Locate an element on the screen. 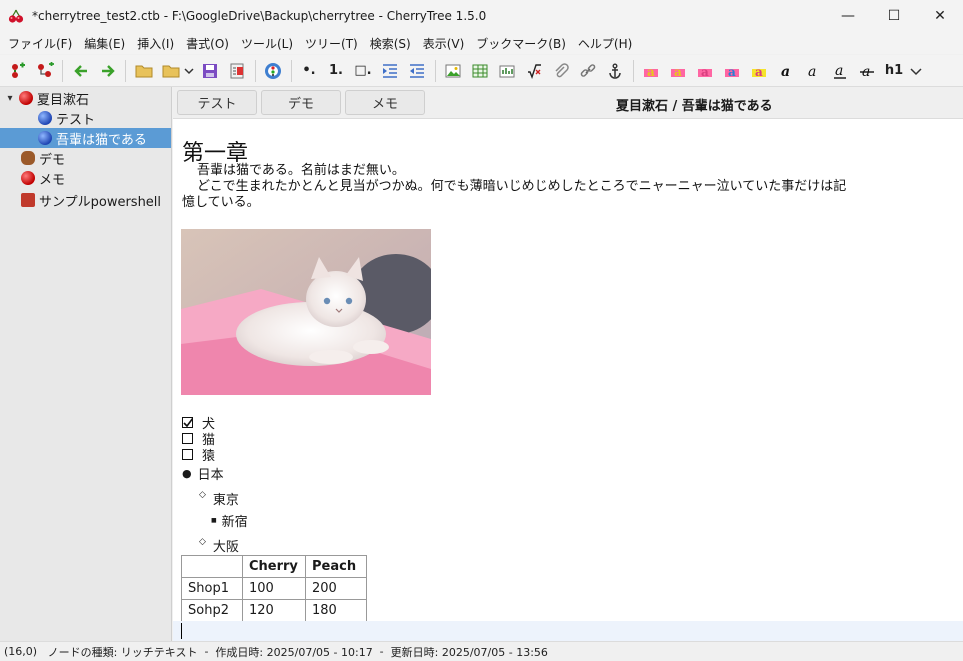  todo-list-icon: □. is located at coordinates (363, 71).